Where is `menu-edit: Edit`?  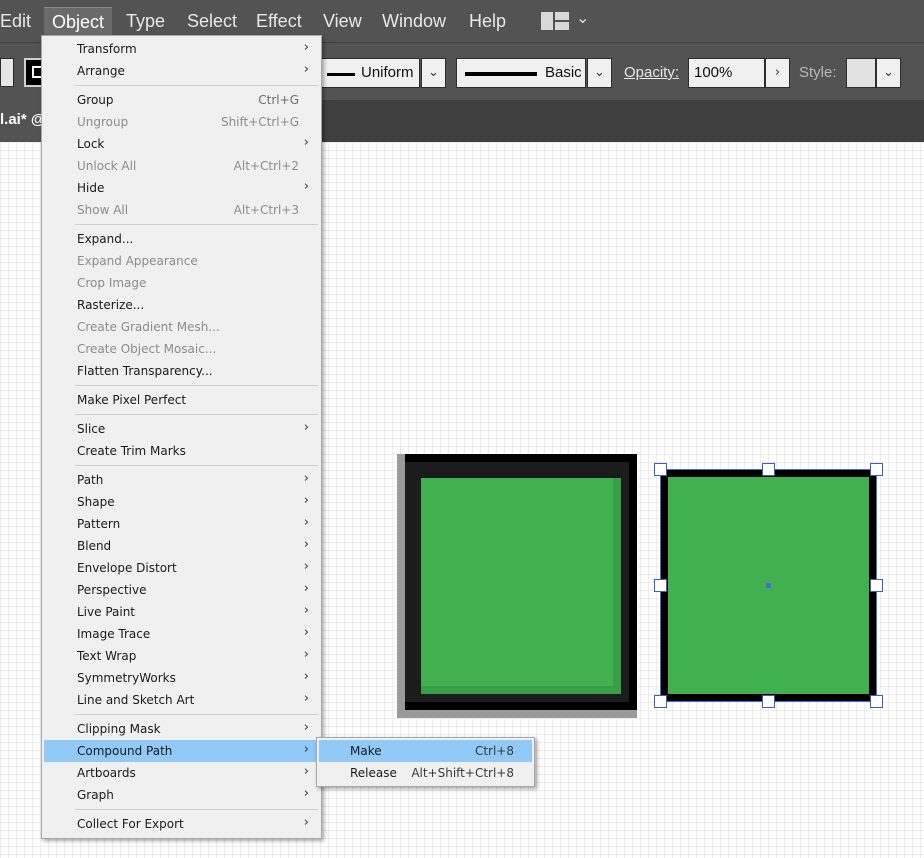
menu-edit: Edit is located at coordinates (19, 21).